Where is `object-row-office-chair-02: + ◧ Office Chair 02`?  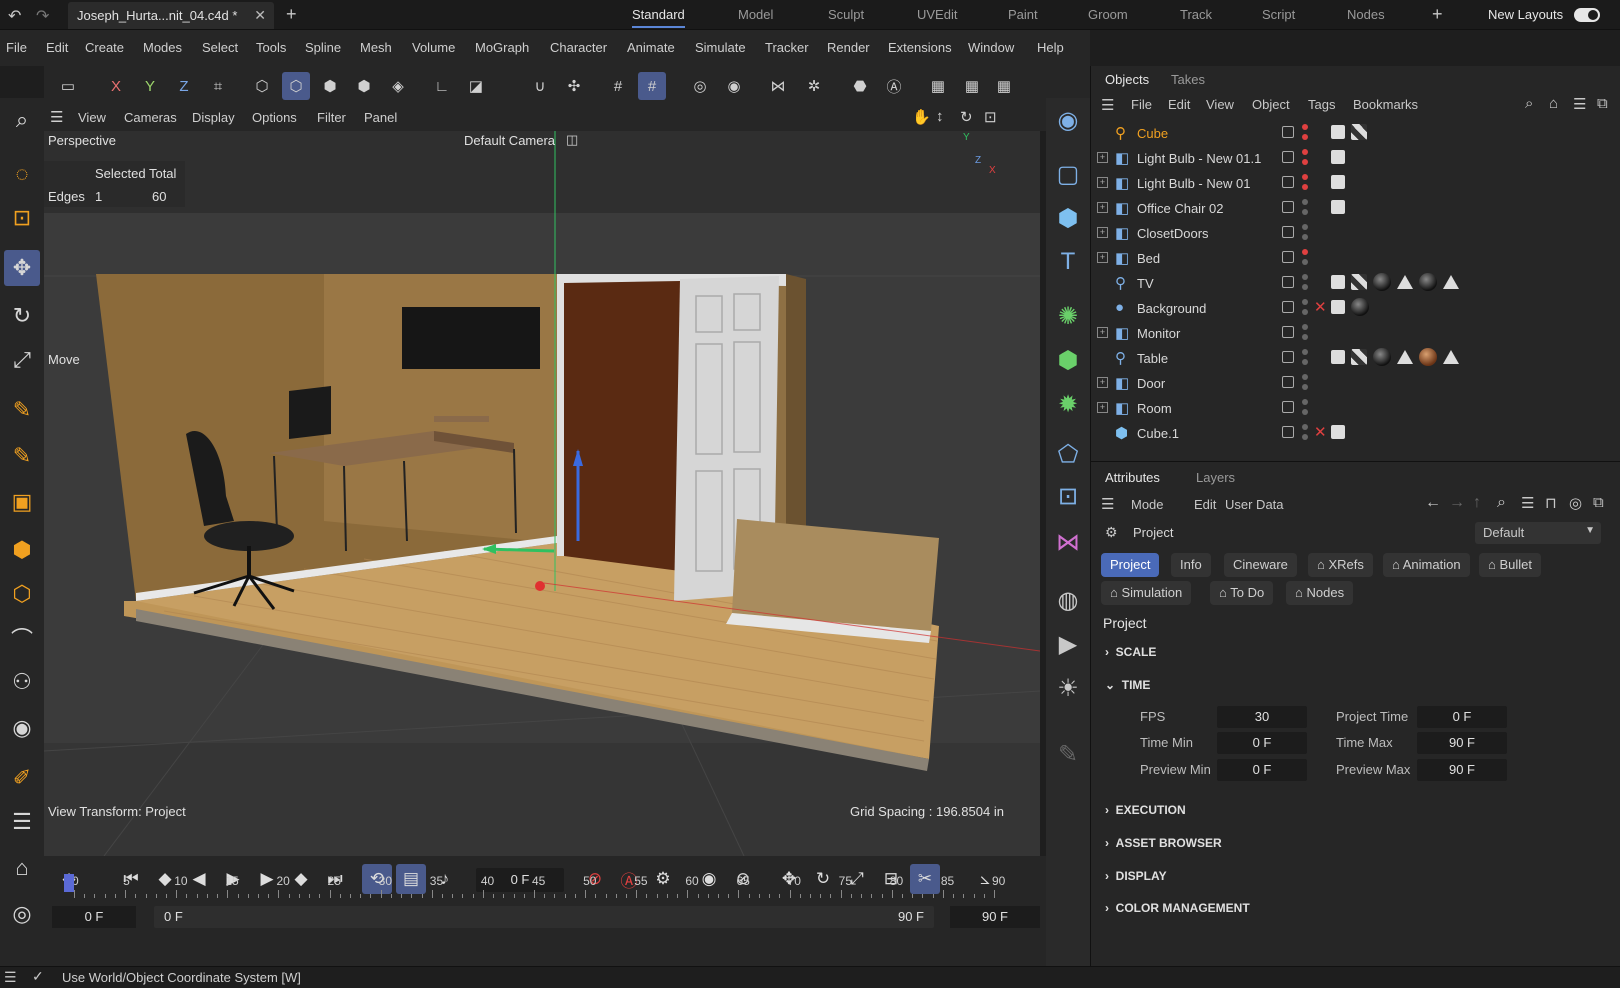
object-row-office-chair-02: + ◧ Office Chair 02 is located at coordinates (1355, 208).